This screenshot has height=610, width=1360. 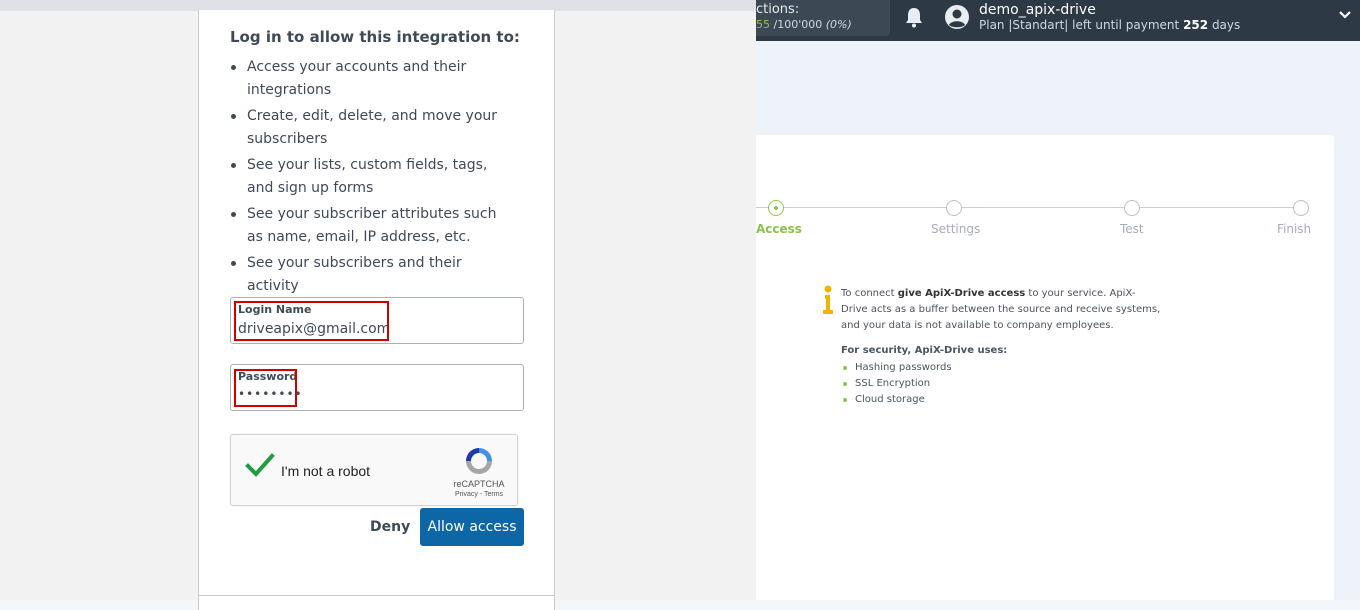 I want to click on login-name-input: driveapix@gmail.com, so click(x=373, y=329).